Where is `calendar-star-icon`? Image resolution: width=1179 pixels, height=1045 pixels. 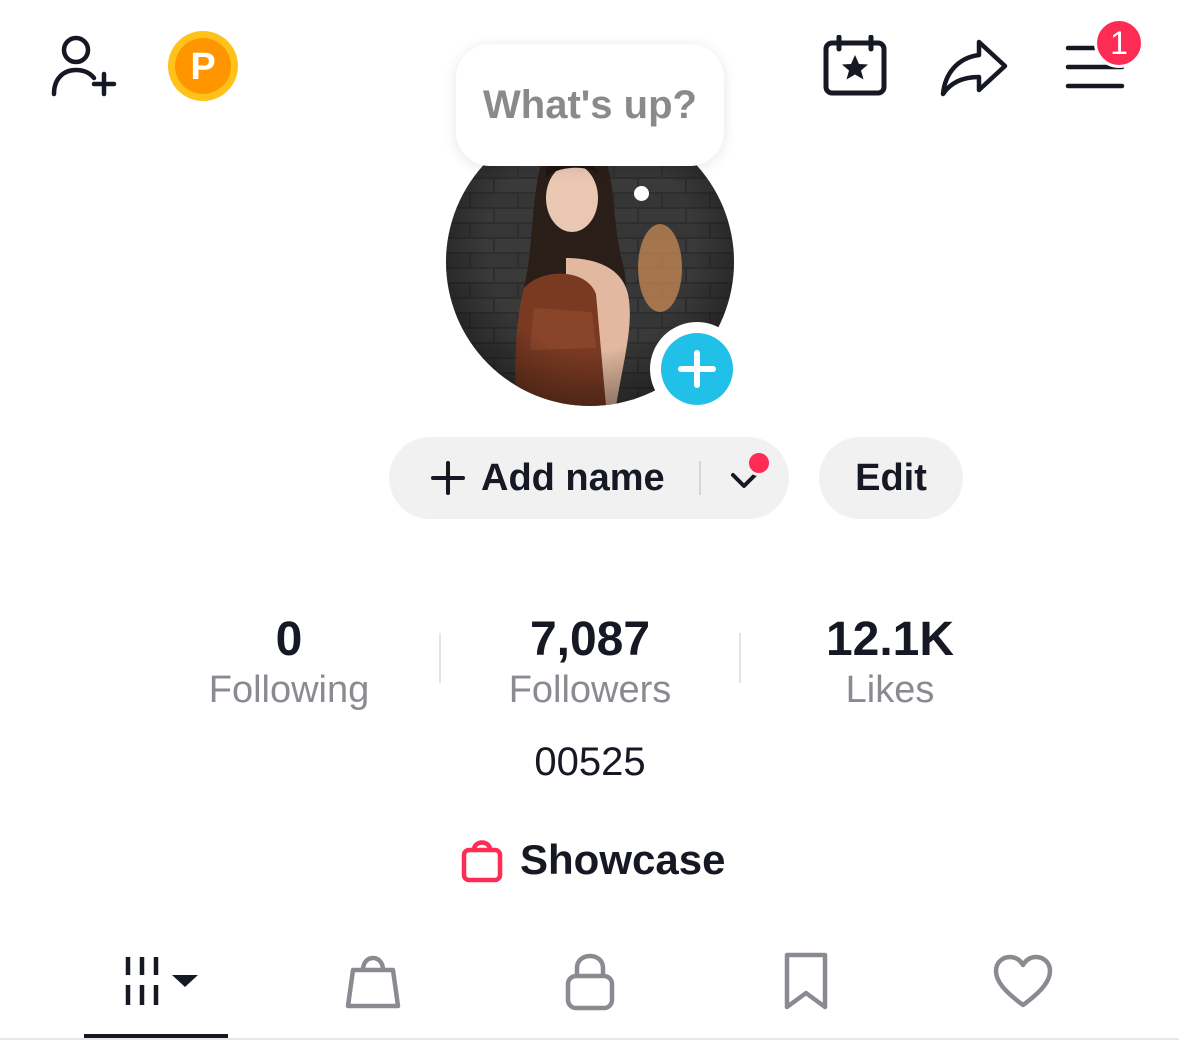
calendar-star-icon is located at coordinates (855, 65).